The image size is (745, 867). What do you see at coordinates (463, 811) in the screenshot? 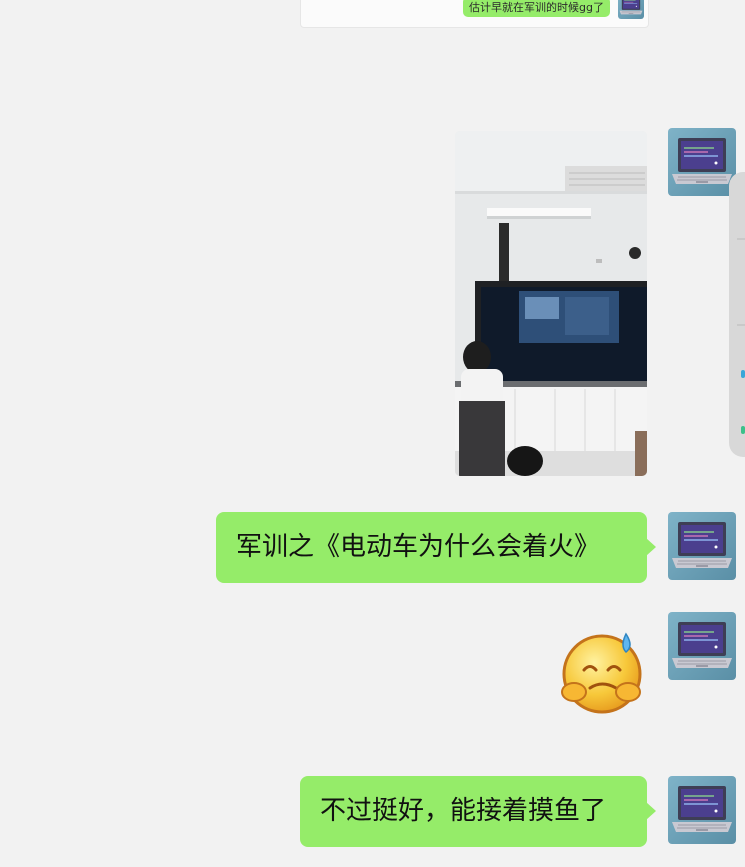
I see `message-text: 不过挺好，能接着摸鱼了` at bounding box center [463, 811].